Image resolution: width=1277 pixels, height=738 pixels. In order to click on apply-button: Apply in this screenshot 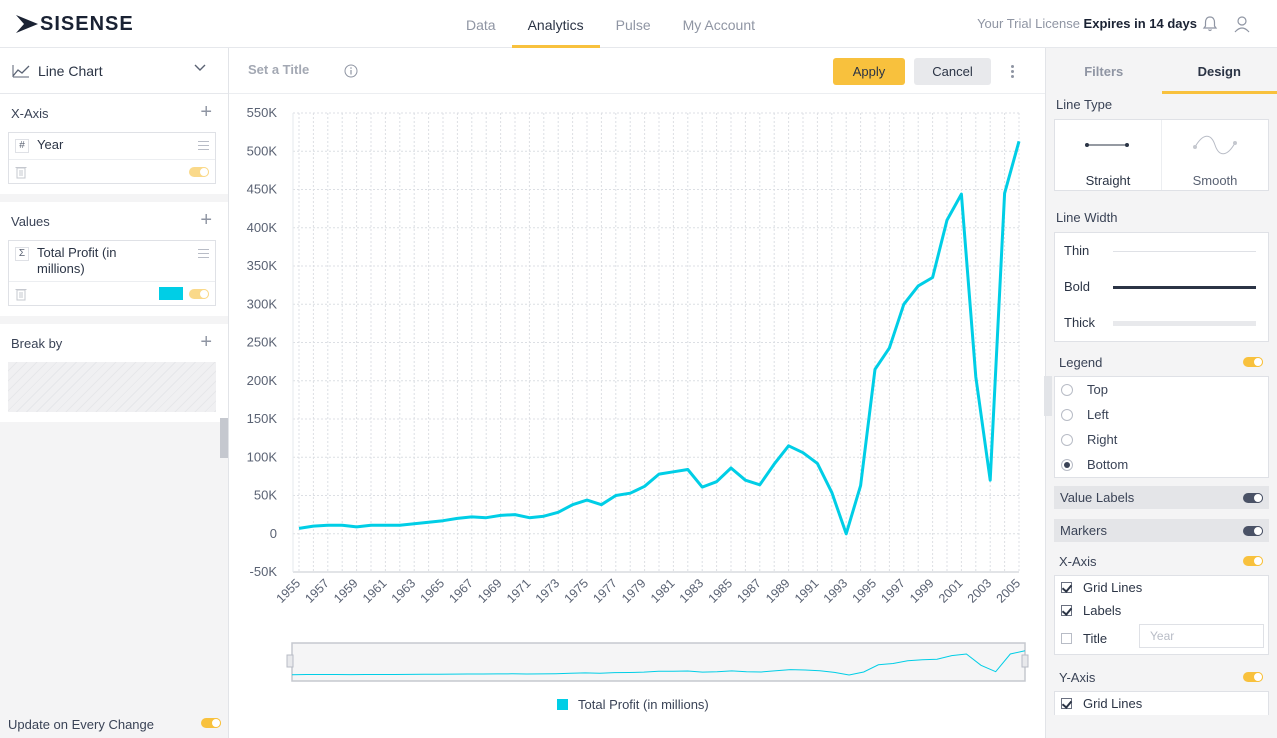, I will do `click(869, 71)`.